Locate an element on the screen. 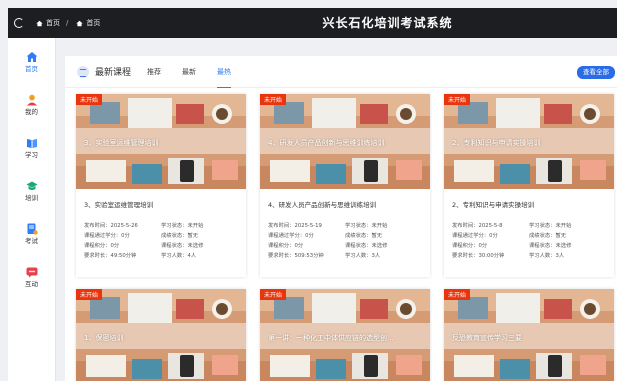 Image resolution: width=617 pixels, height=381 pixels. refresh-icon is located at coordinates (19, 23).